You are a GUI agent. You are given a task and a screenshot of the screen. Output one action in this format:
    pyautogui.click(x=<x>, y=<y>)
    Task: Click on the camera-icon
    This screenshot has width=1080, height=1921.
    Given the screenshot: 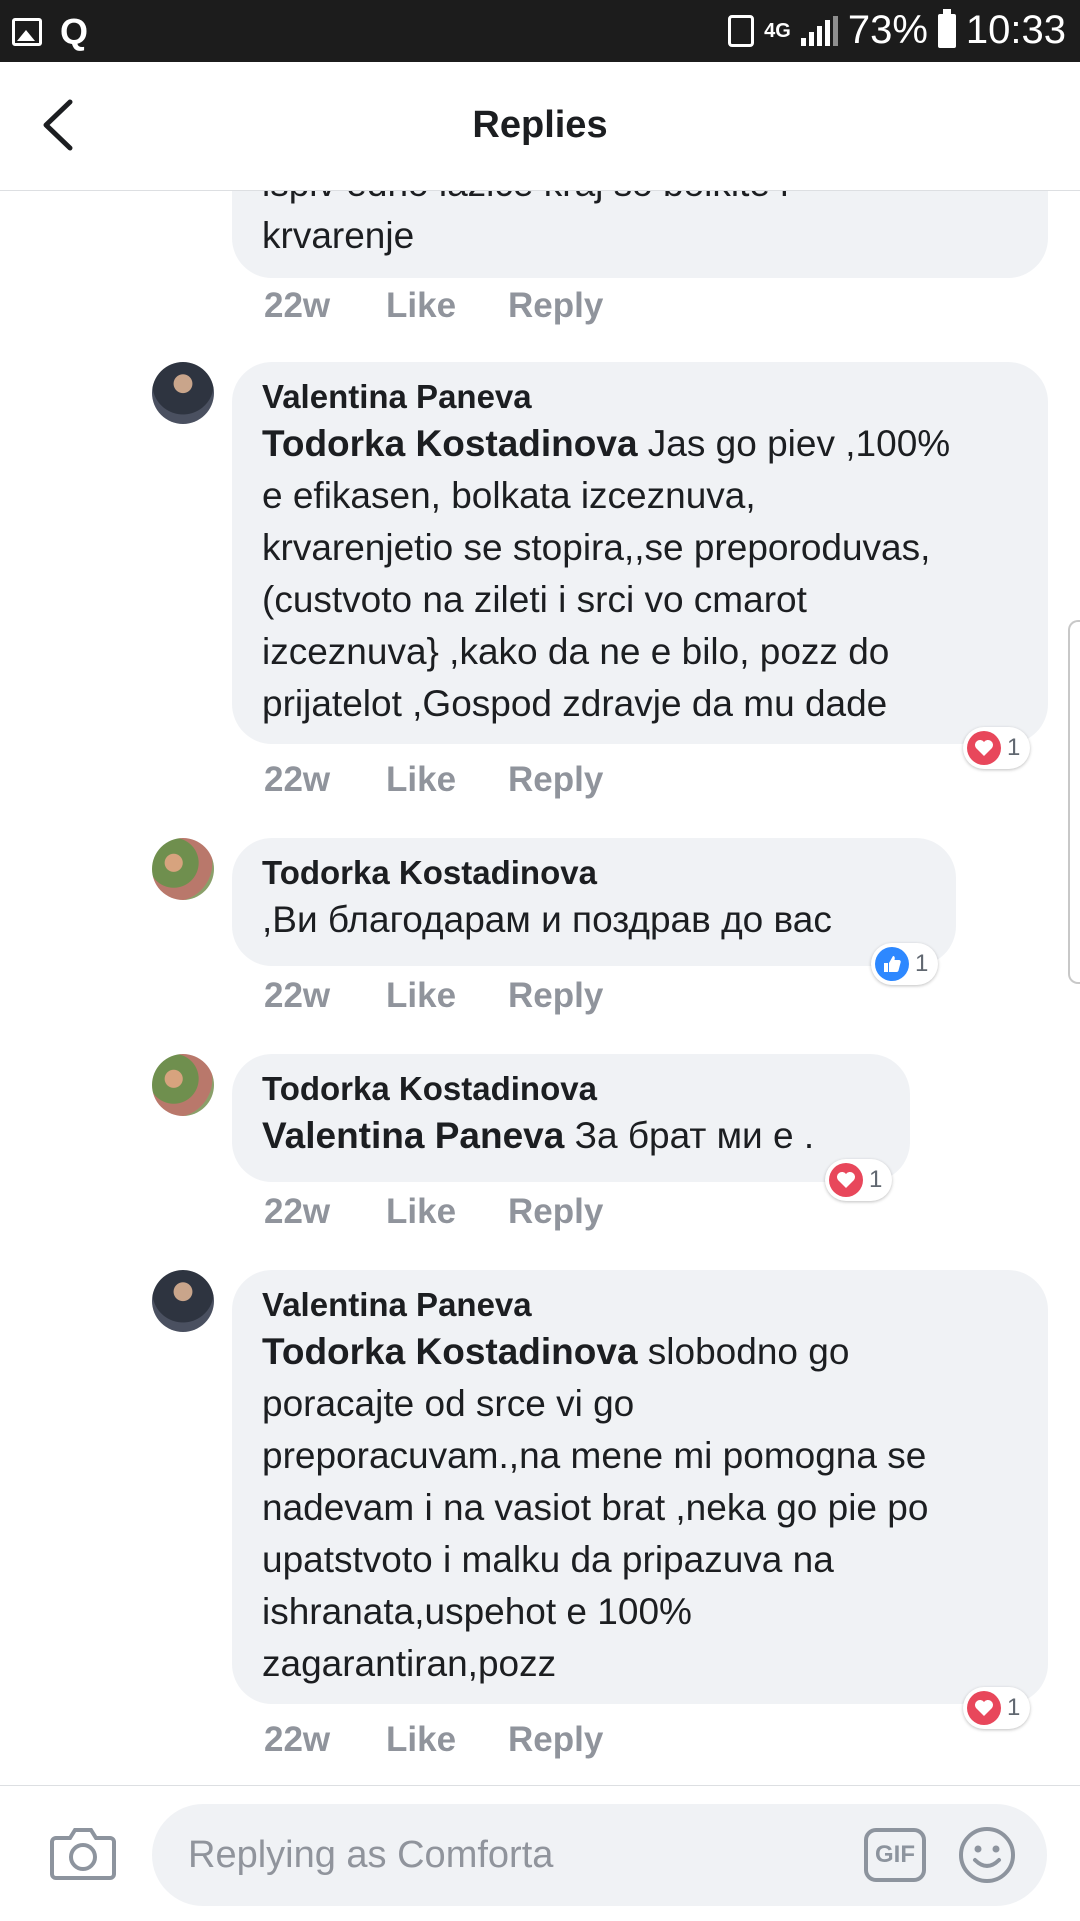 What is the action you would take?
    pyautogui.click(x=83, y=1854)
    